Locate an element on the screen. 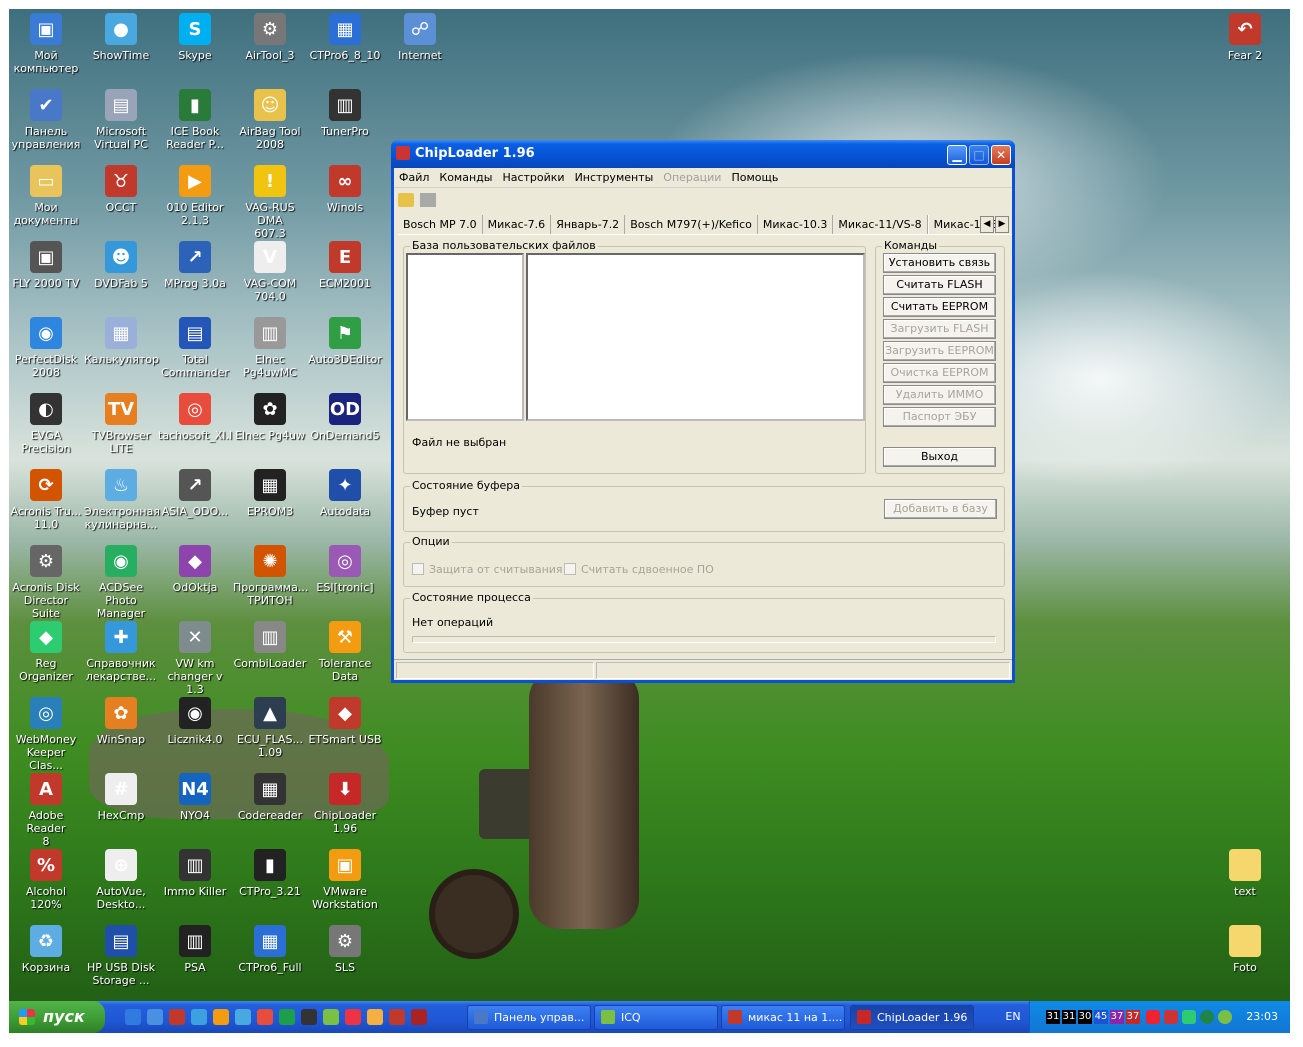  desktop-icon-occt: ♉ OCCT is located at coordinates (121, 189).